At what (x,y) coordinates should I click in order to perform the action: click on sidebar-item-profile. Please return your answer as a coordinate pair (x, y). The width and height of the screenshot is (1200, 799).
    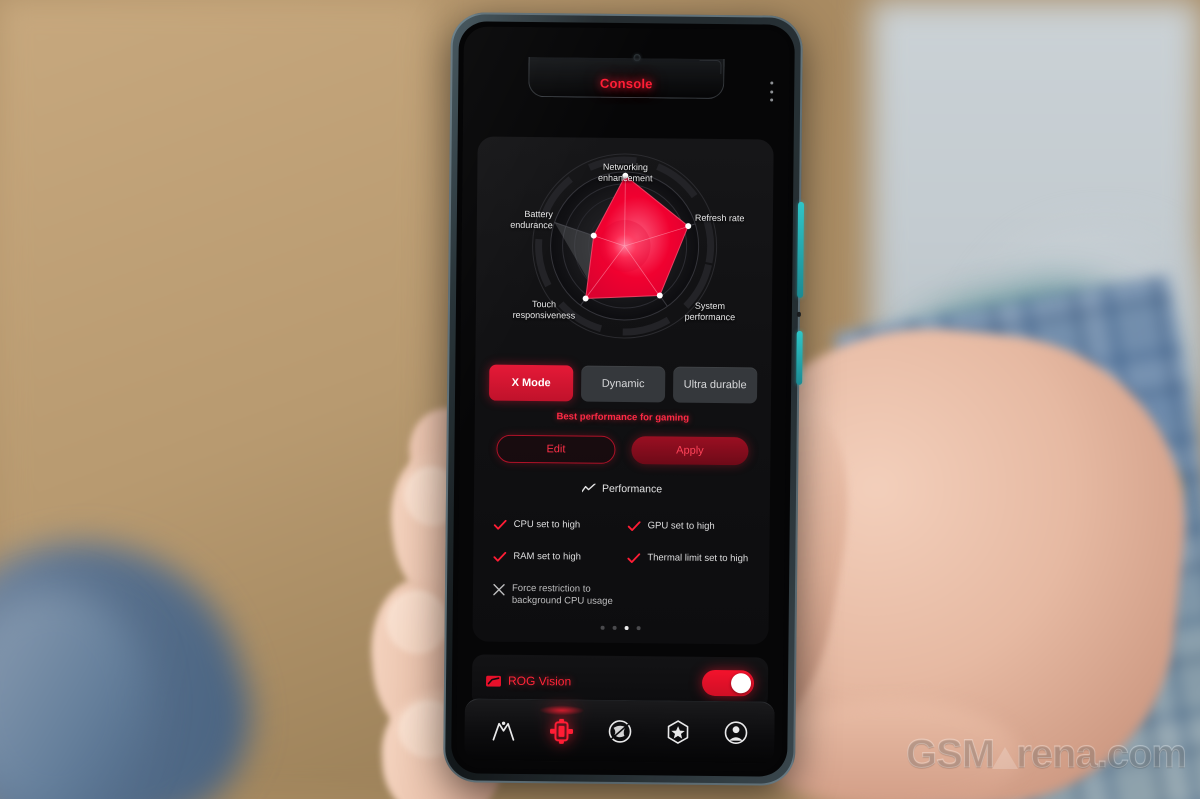
    Looking at the image, I should click on (735, 732).